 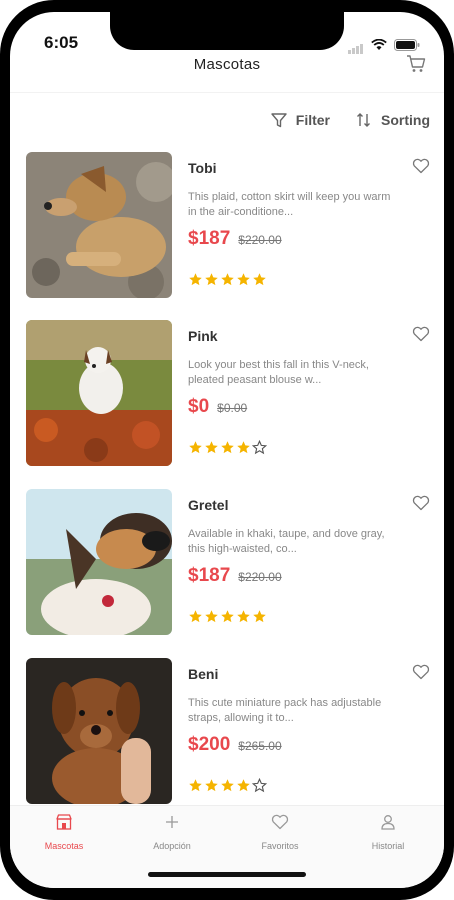 I want to click on funnel-icon, so click(x=279, y=119).